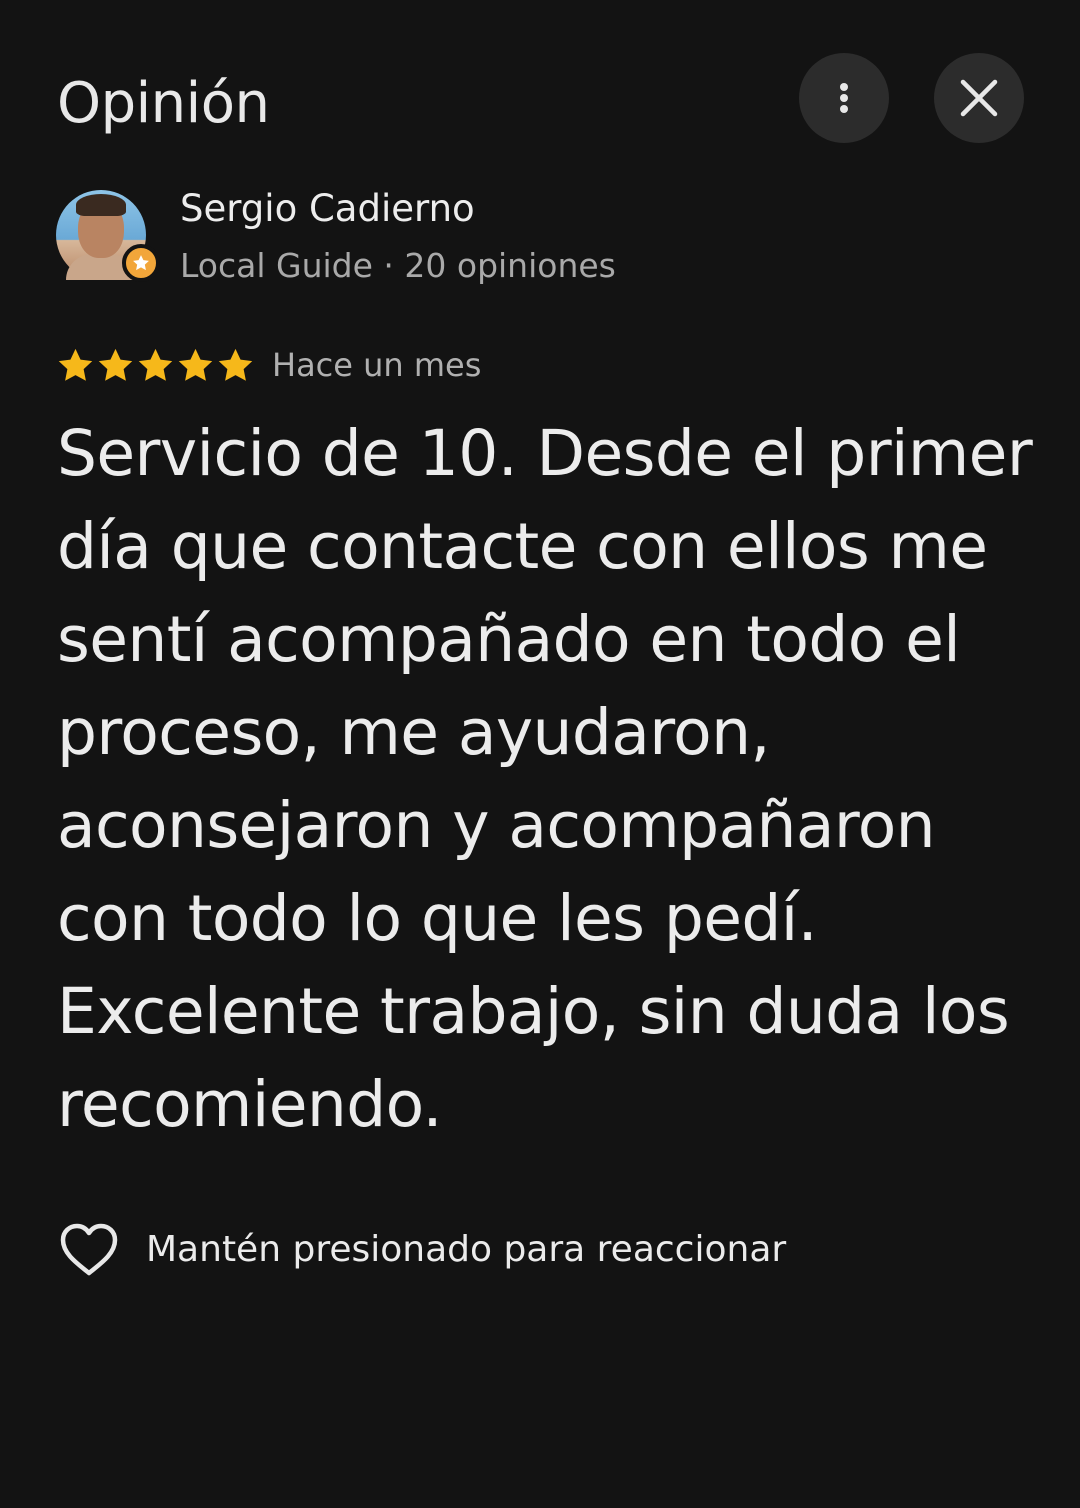  What do you see at coordinates (377, 365) in the screenshot?
I see `review-date: Hace un mes` at bounding box center [377, 365].